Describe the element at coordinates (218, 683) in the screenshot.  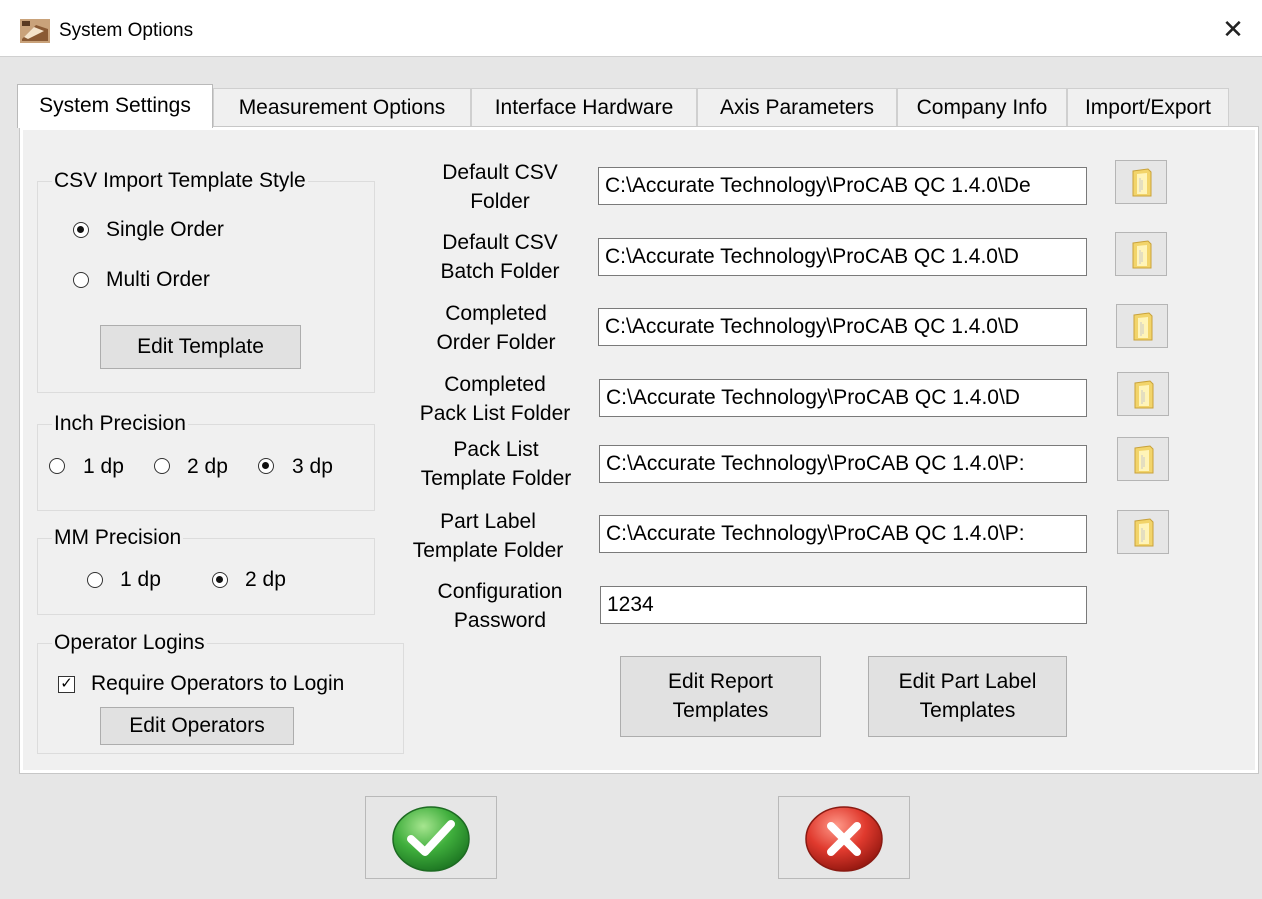
I see `require-login-label: Require Operators to Login` at that location.